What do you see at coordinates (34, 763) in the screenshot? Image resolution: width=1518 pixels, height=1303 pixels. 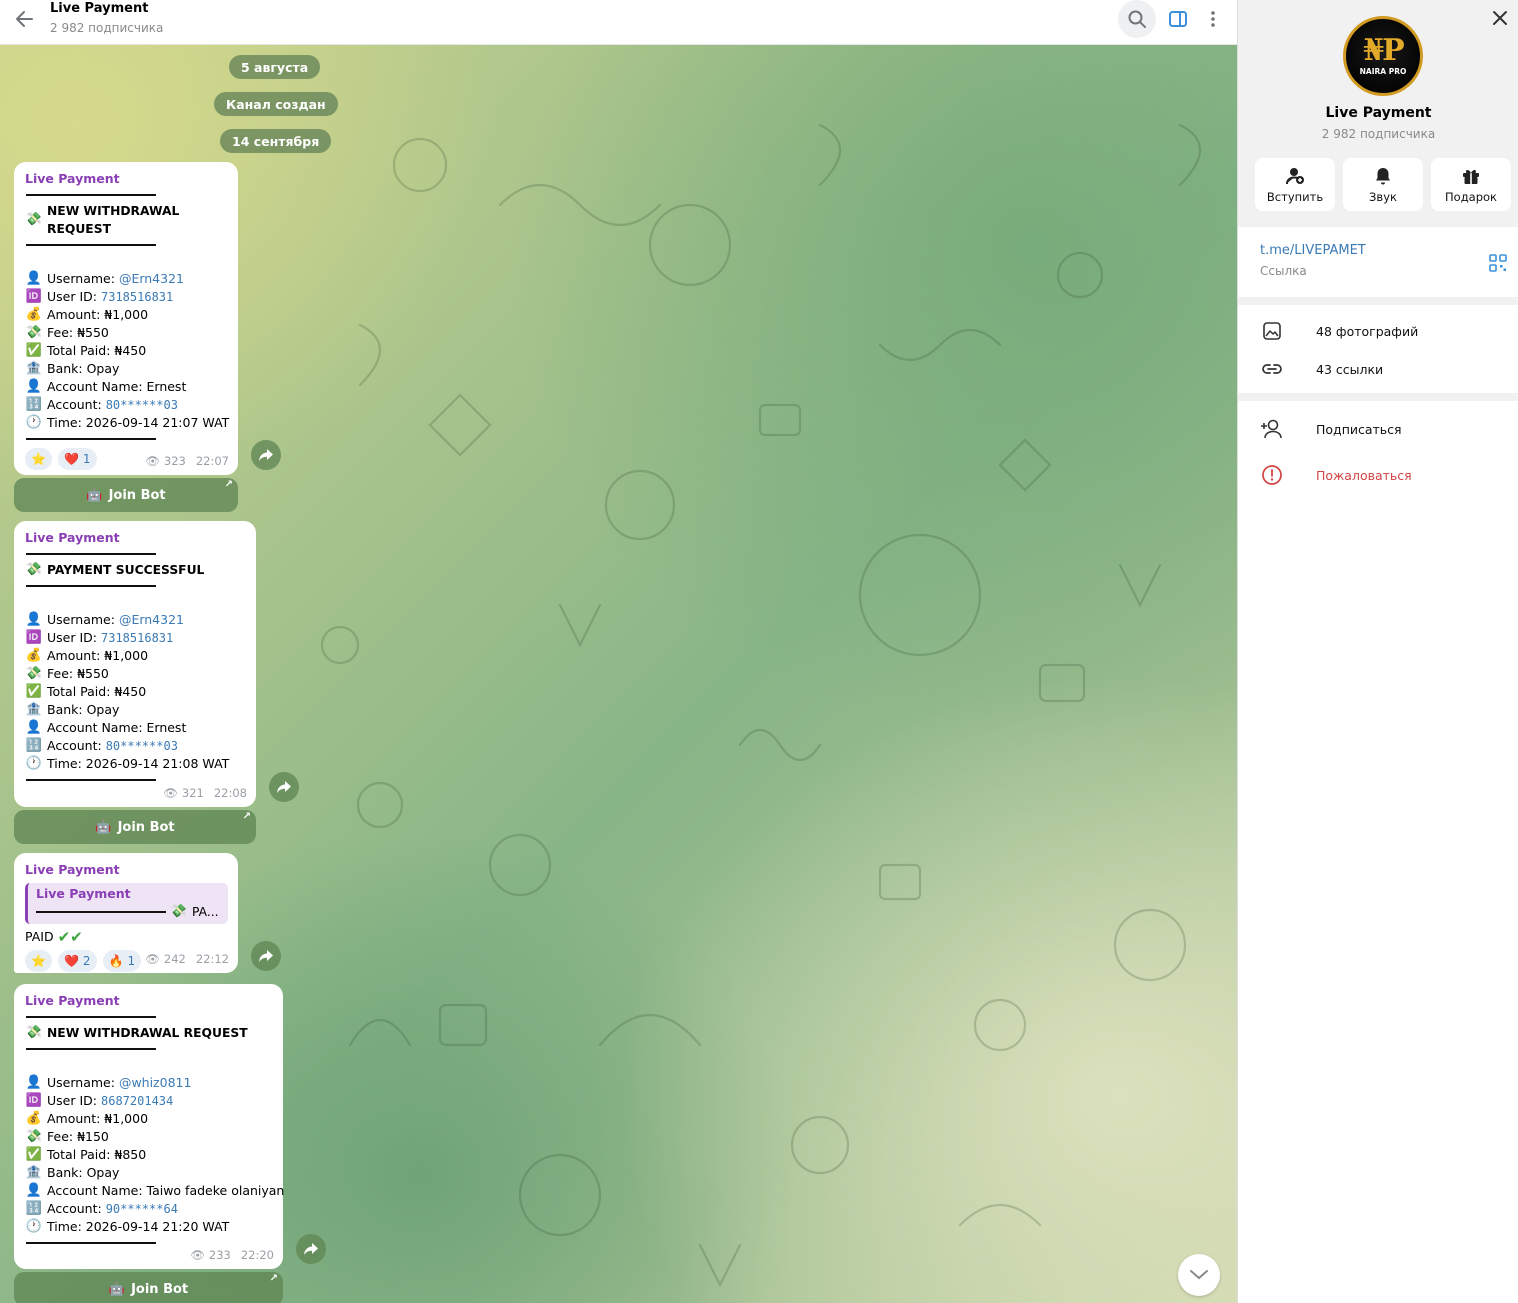 I see `clock-icon: 🕐` at bounding box center [34, 763].